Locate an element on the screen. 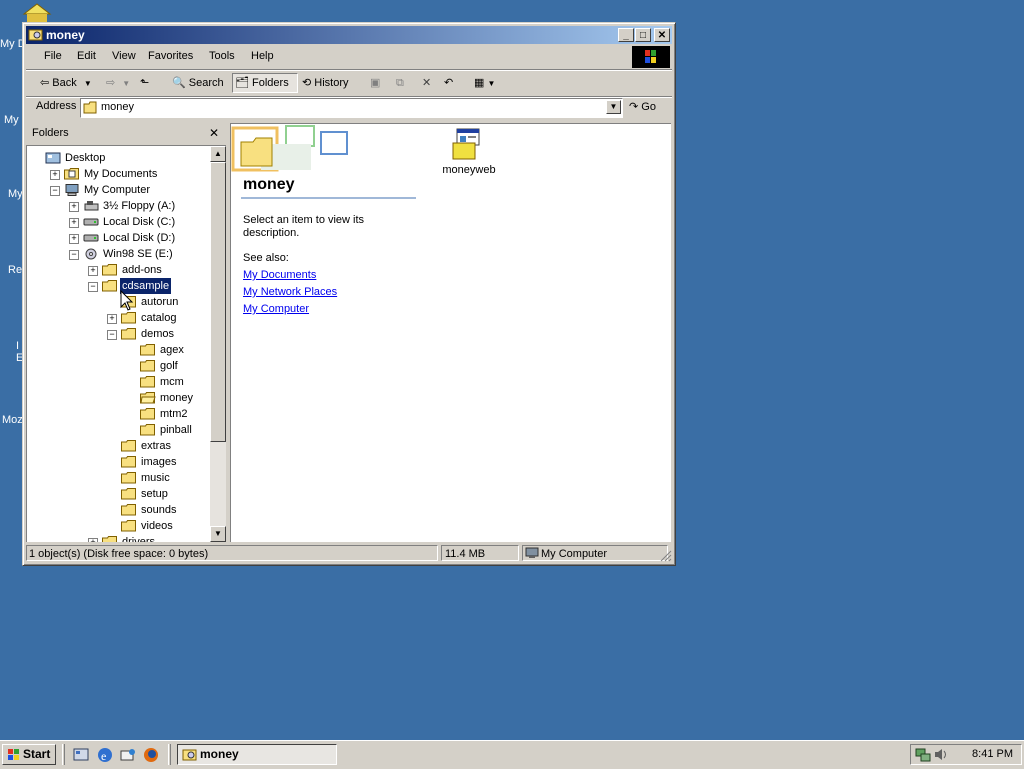  folders-pane-title: Folders is located at coordinates (50, 133).